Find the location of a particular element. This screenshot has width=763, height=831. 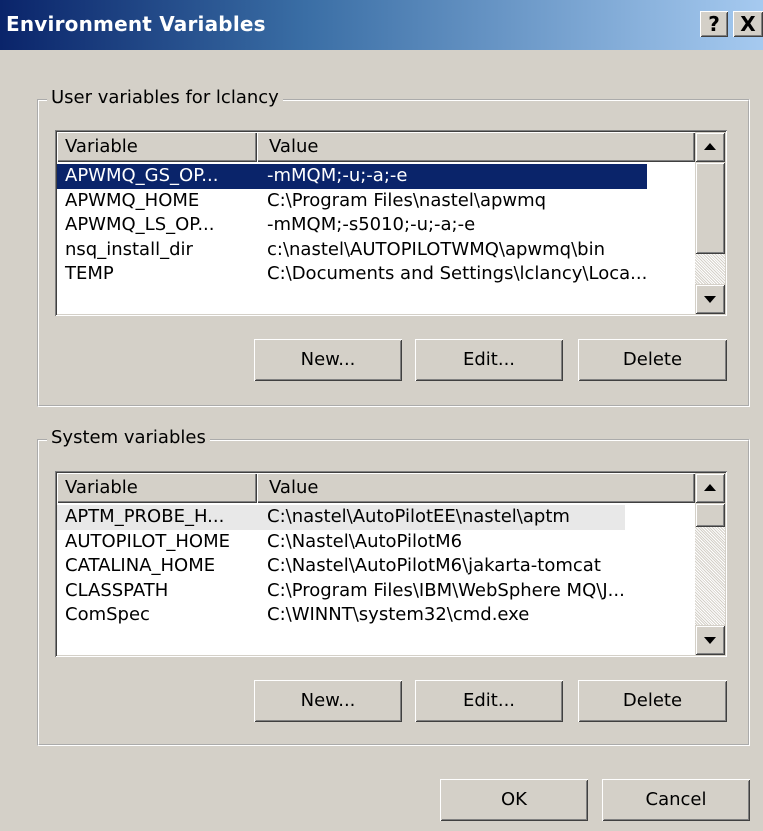

variable-value-cell: C:\WINNT\system32\cmd.exe is located at coordinates (398, 614).